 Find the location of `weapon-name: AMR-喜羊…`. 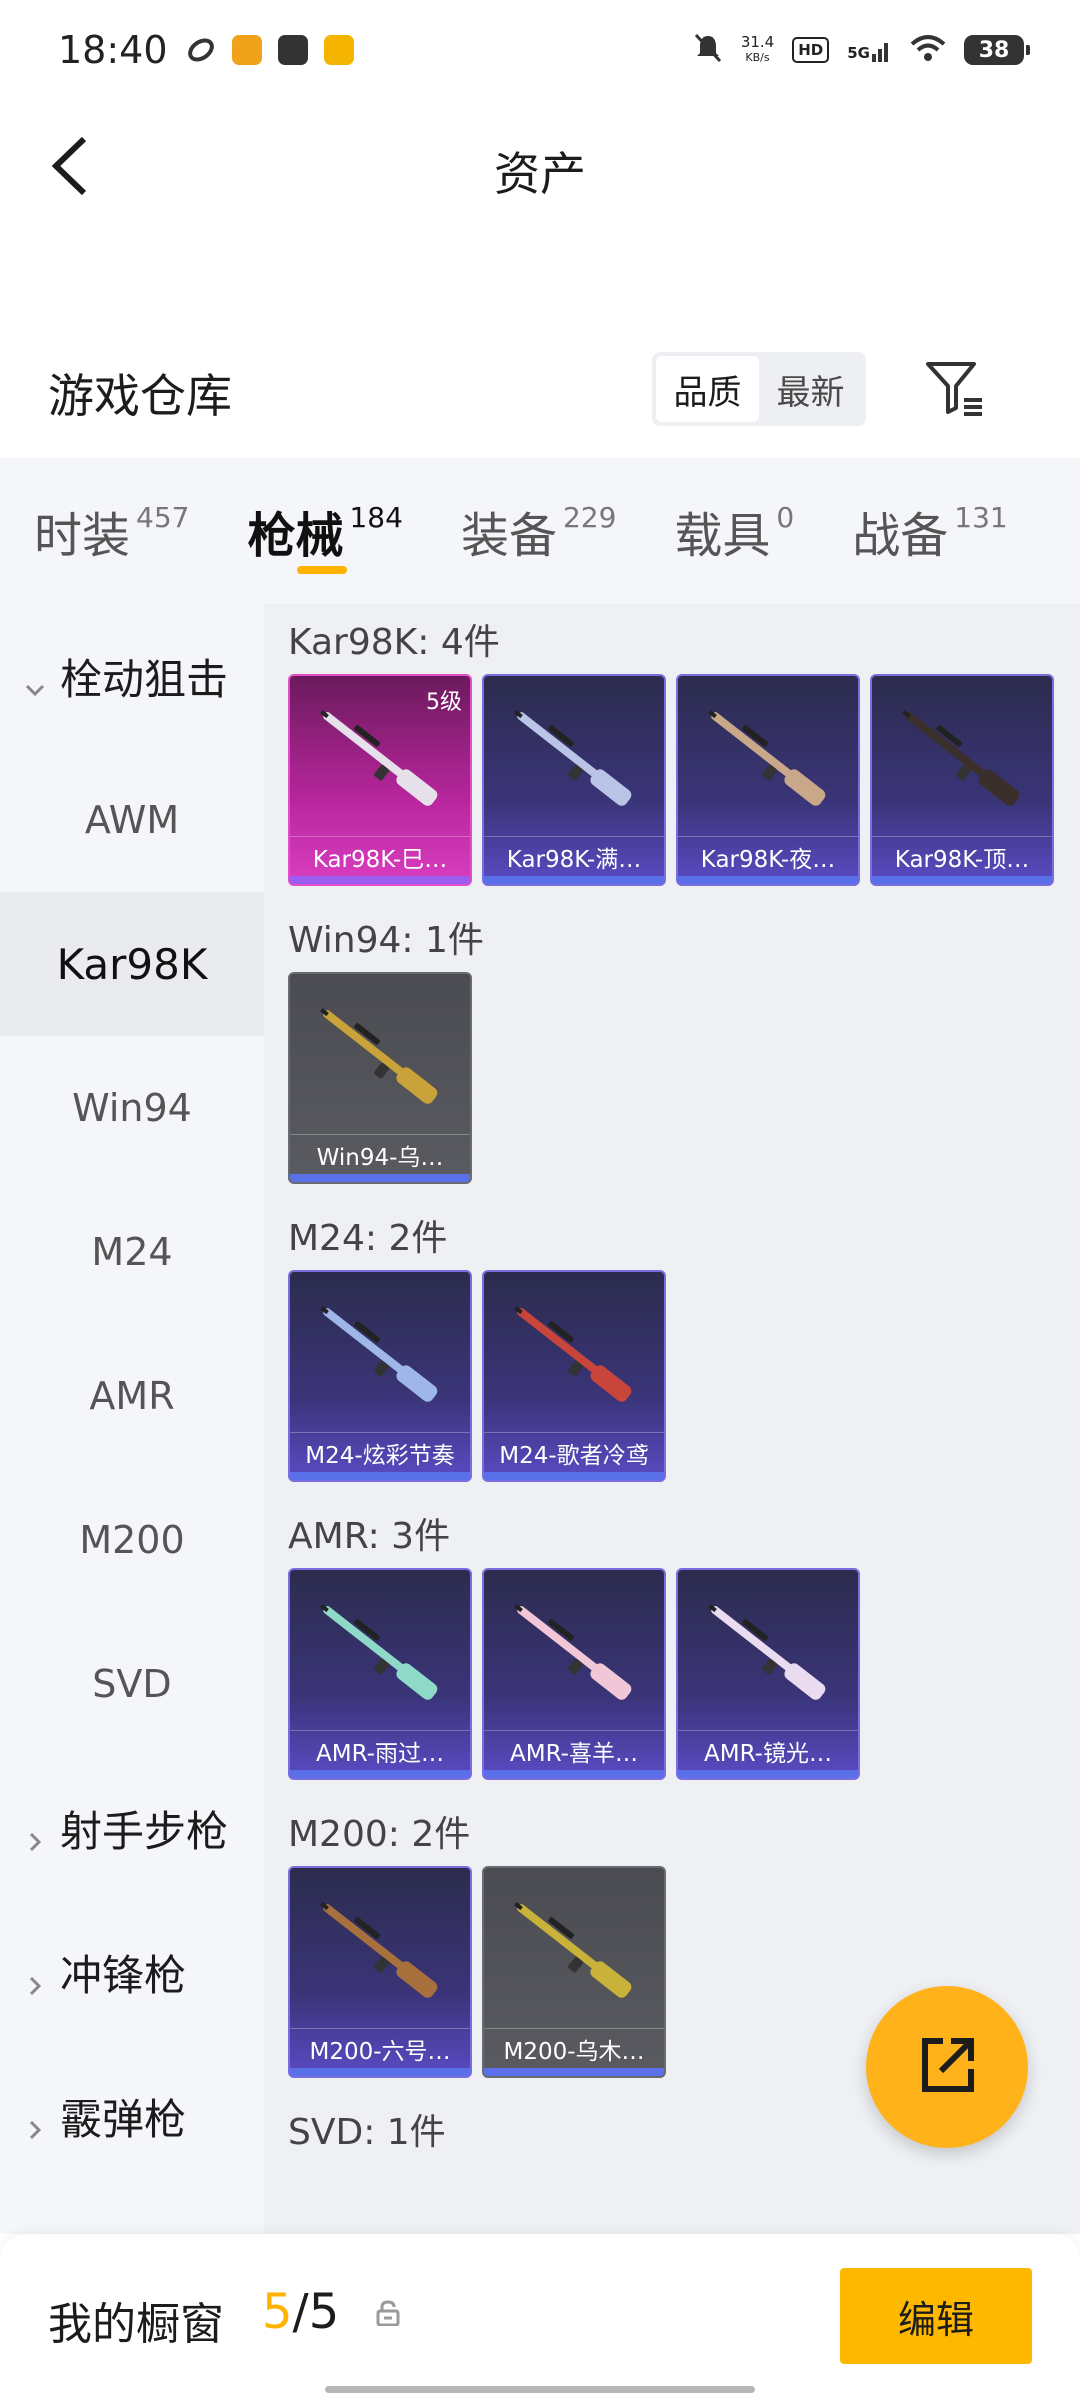

weapon-name: AMR-喜羊… is located at coordinates (574, 1750).